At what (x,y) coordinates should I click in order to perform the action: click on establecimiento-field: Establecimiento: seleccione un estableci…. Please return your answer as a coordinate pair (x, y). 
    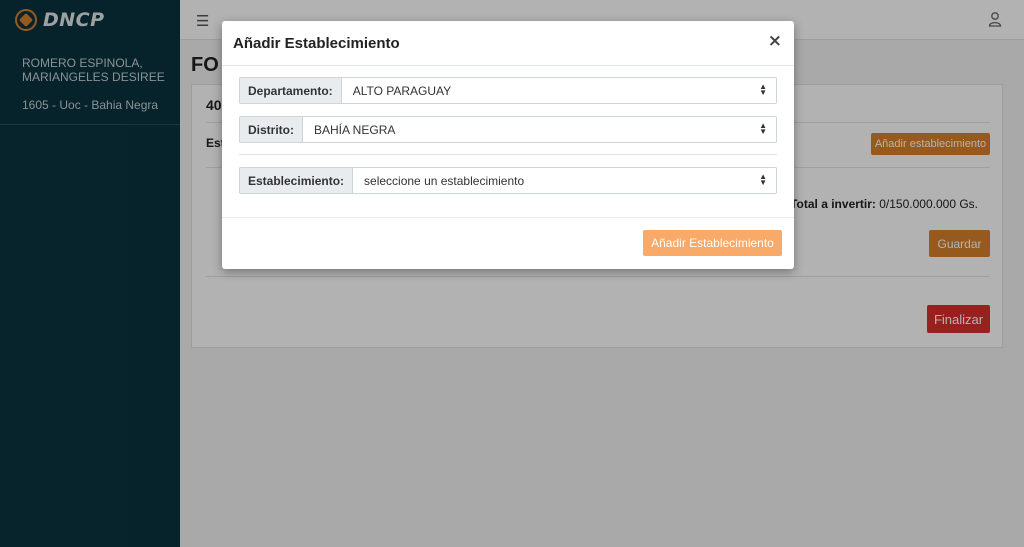
    Looking at the image, I should click on (508, 180).